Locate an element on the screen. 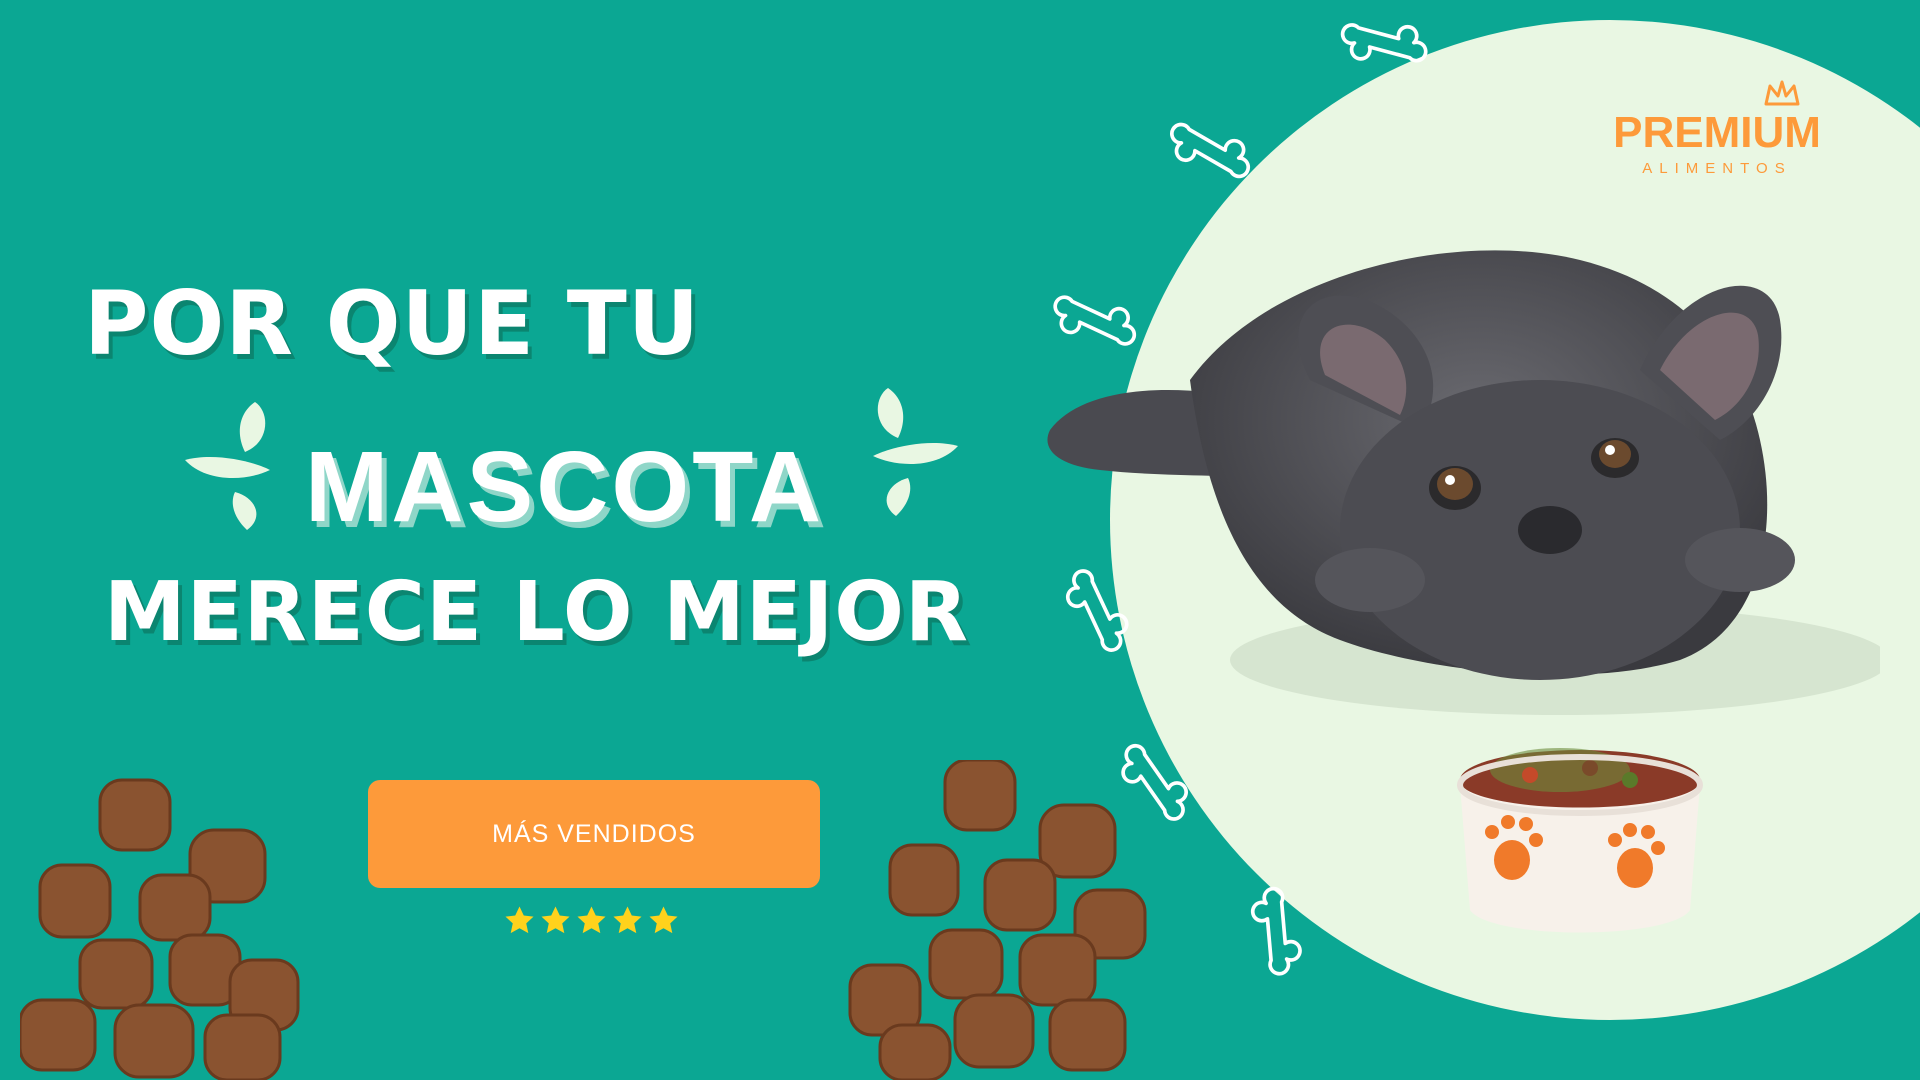 The width and height of the screenshot is (1920, 1080). best-sellers-button: MÁS VENDIDOS is located at coordinates (594, 834).